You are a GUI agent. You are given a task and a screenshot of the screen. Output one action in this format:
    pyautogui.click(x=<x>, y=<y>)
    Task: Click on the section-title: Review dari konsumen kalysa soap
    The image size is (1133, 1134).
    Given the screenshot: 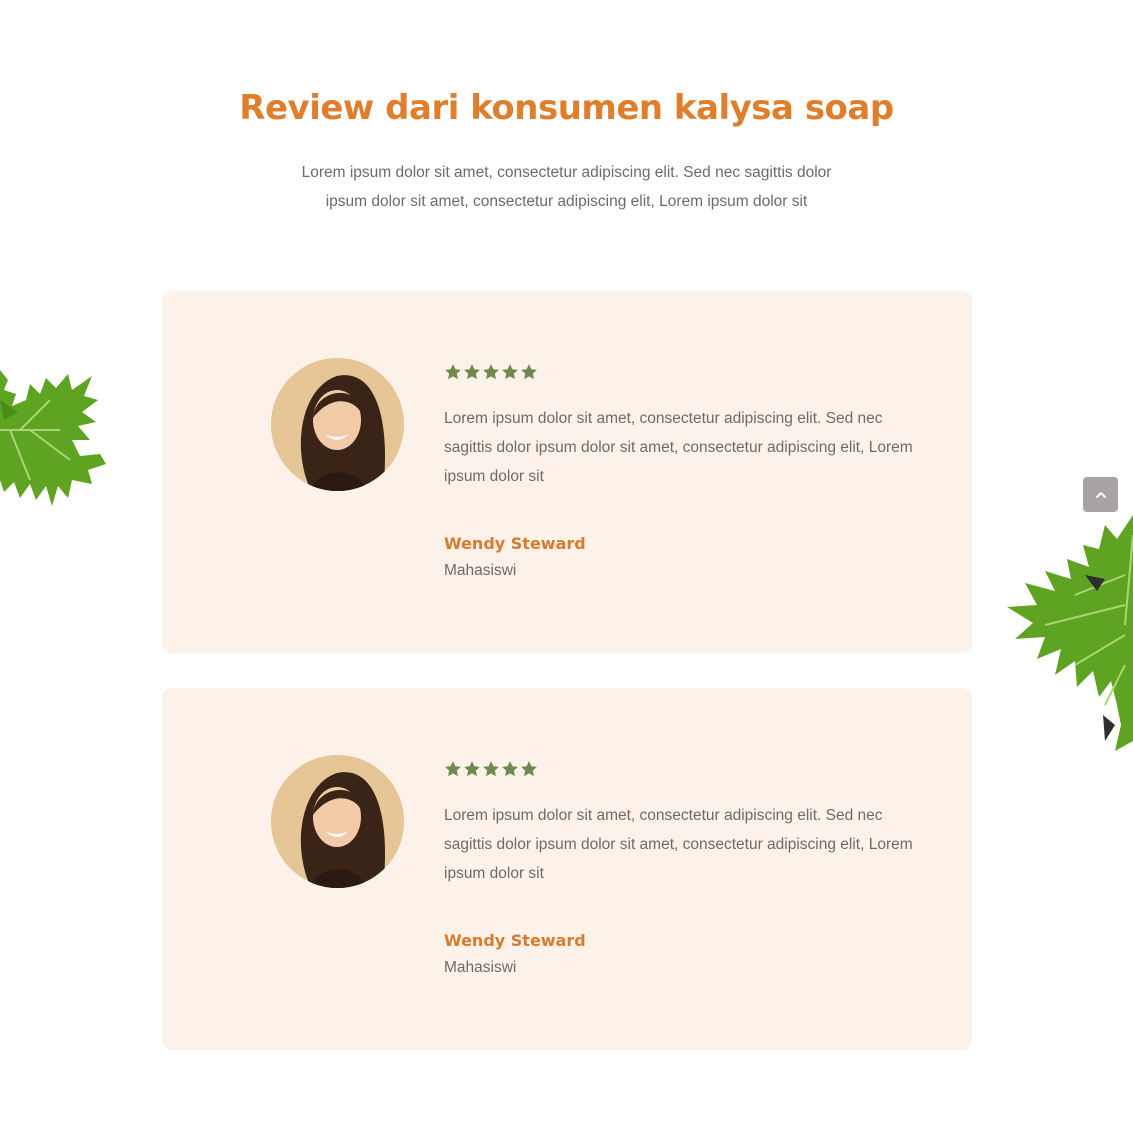 What is the action you would take?
    pyautogui.click(x=566, y=108)
    